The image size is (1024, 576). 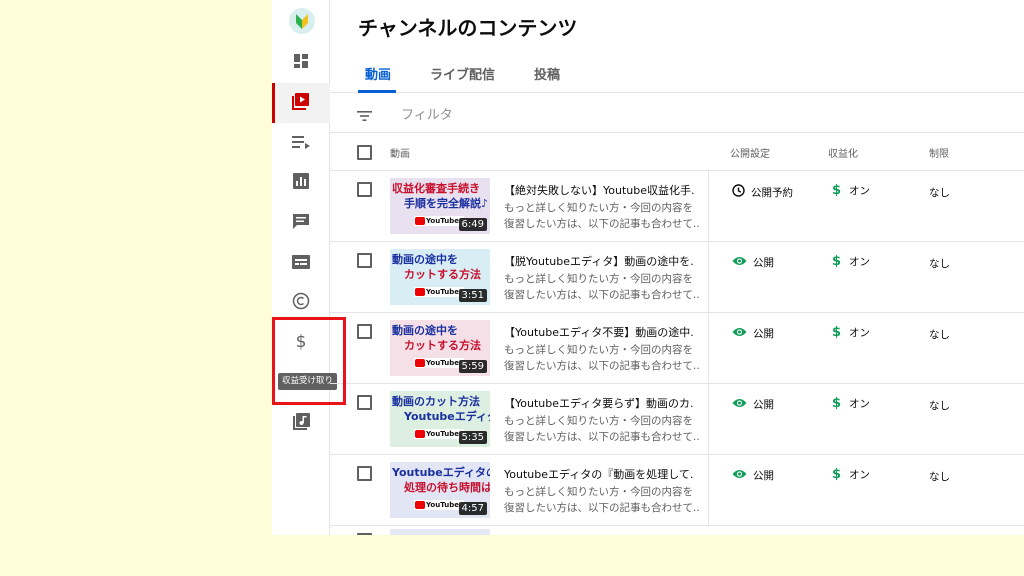 I want to click on filter-input: フィルタ, so click(x=427, y=113).